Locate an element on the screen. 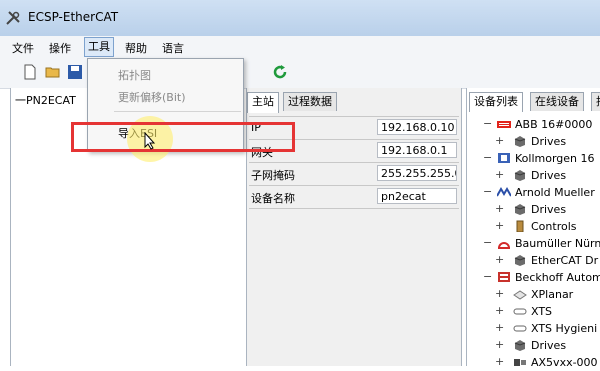 This screenshot has width=600, height=371. prop-row-device-name: 设备名称 pn2ecat is located at coordinates (354, 197).